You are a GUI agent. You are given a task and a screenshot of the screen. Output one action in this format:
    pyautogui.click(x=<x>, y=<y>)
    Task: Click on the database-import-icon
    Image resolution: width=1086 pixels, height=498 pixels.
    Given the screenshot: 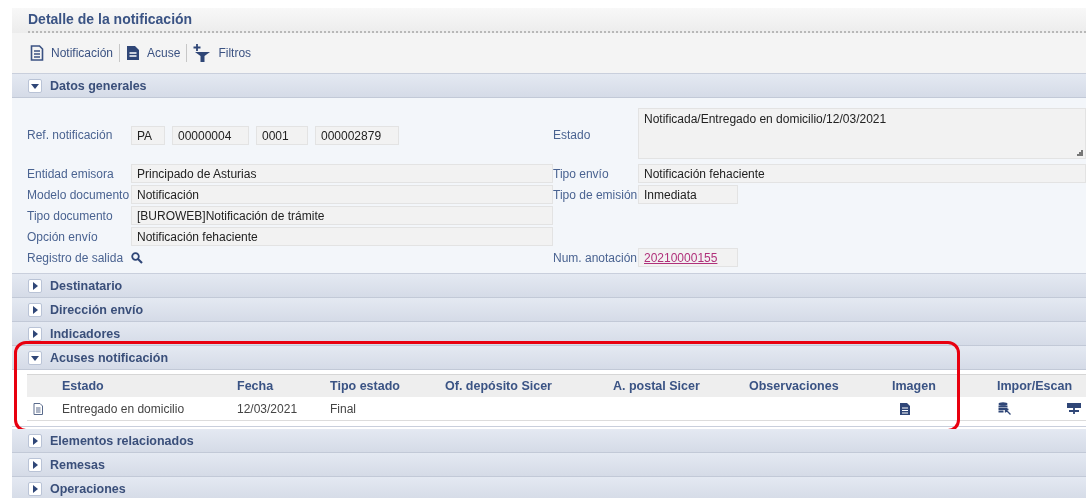 What is the action you would take?
    pyautogui.click(x=1004, y=408)
    